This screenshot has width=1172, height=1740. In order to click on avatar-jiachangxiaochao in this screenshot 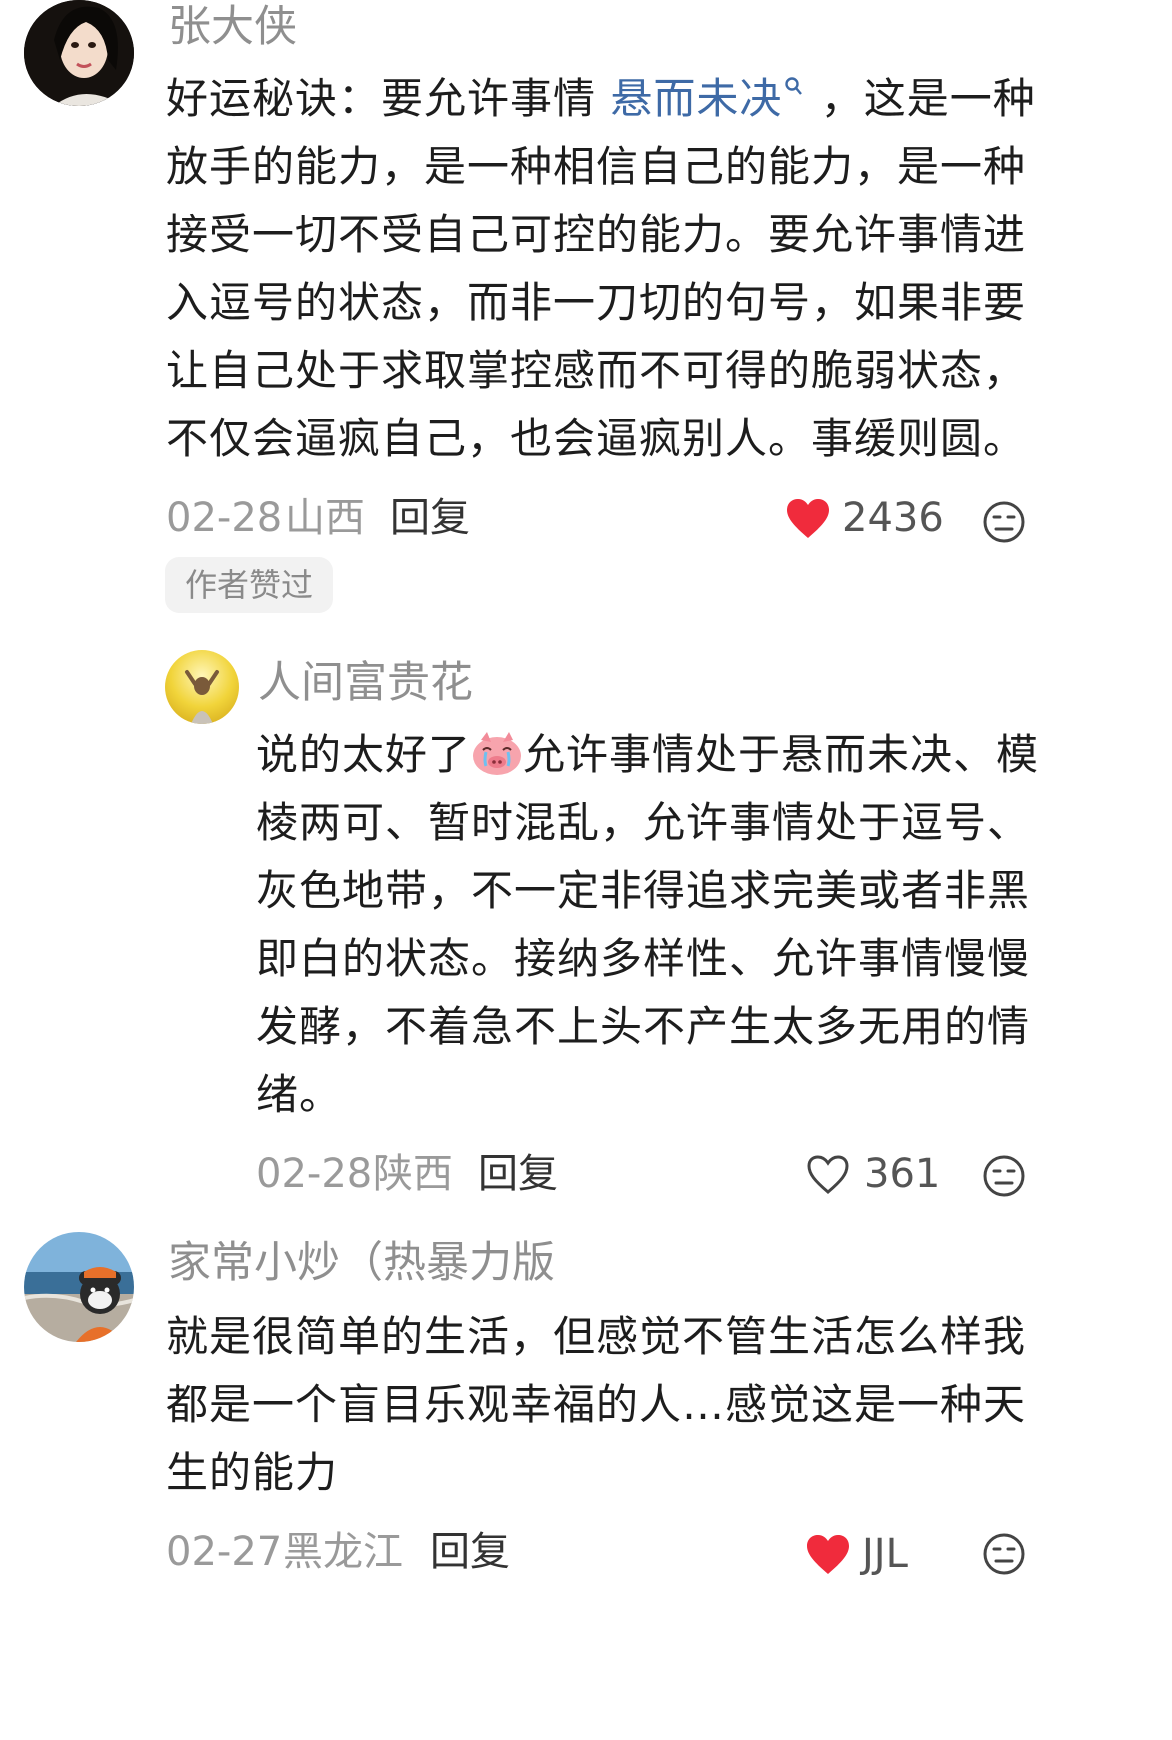, I will do `click(79, 1287)`.